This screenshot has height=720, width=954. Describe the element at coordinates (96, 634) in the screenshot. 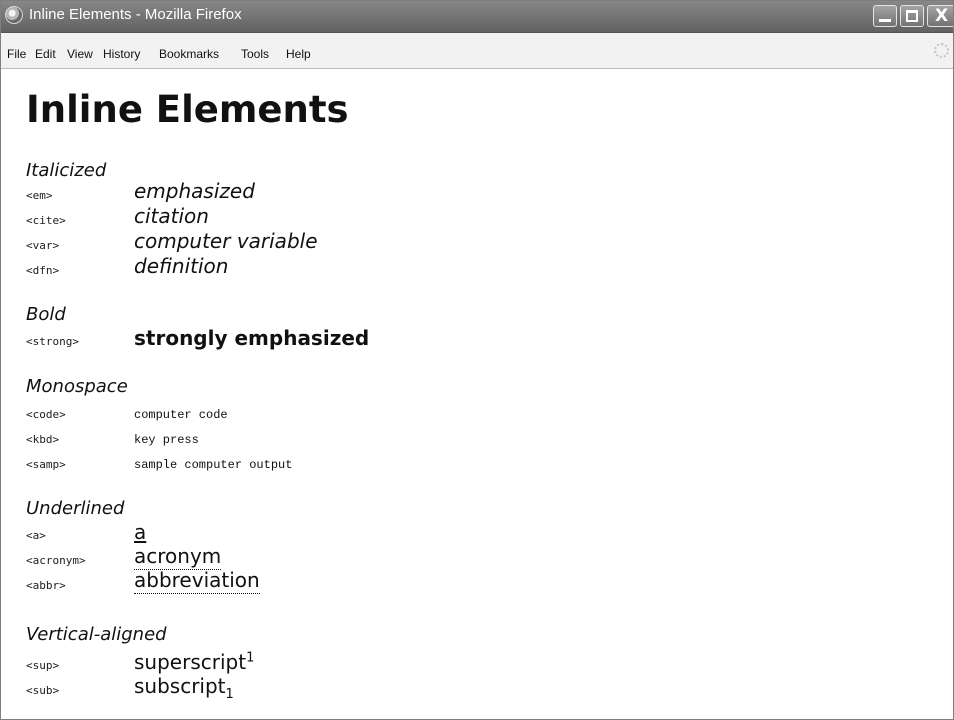

I see `vertical-aligned-heading: Vertical-aligned` at that location.